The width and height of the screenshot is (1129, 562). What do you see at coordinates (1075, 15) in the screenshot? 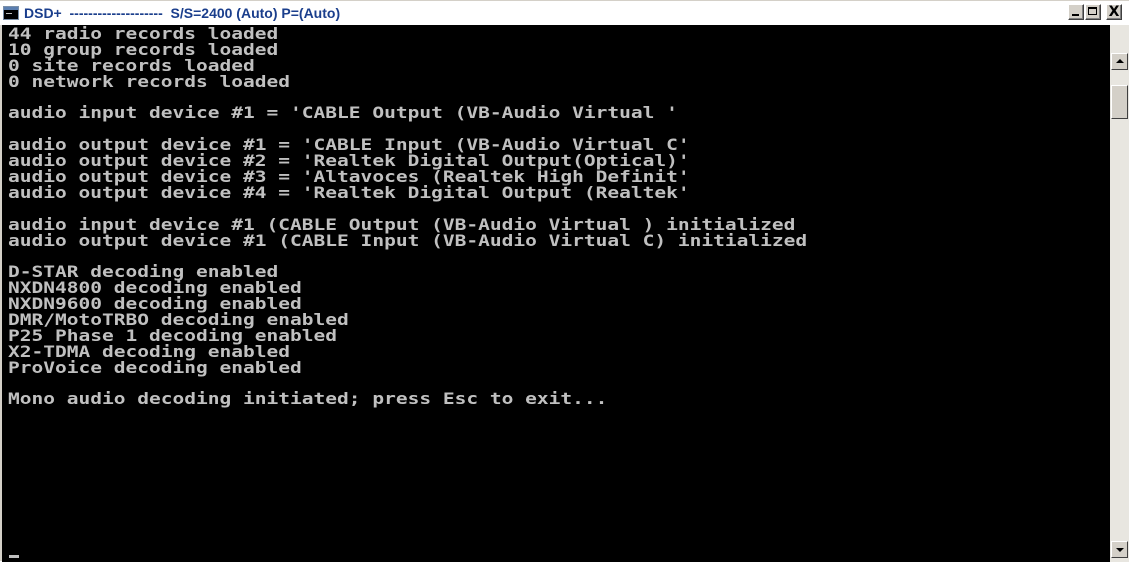
I see `minimize-icon` at bounding box center [1075, 15].